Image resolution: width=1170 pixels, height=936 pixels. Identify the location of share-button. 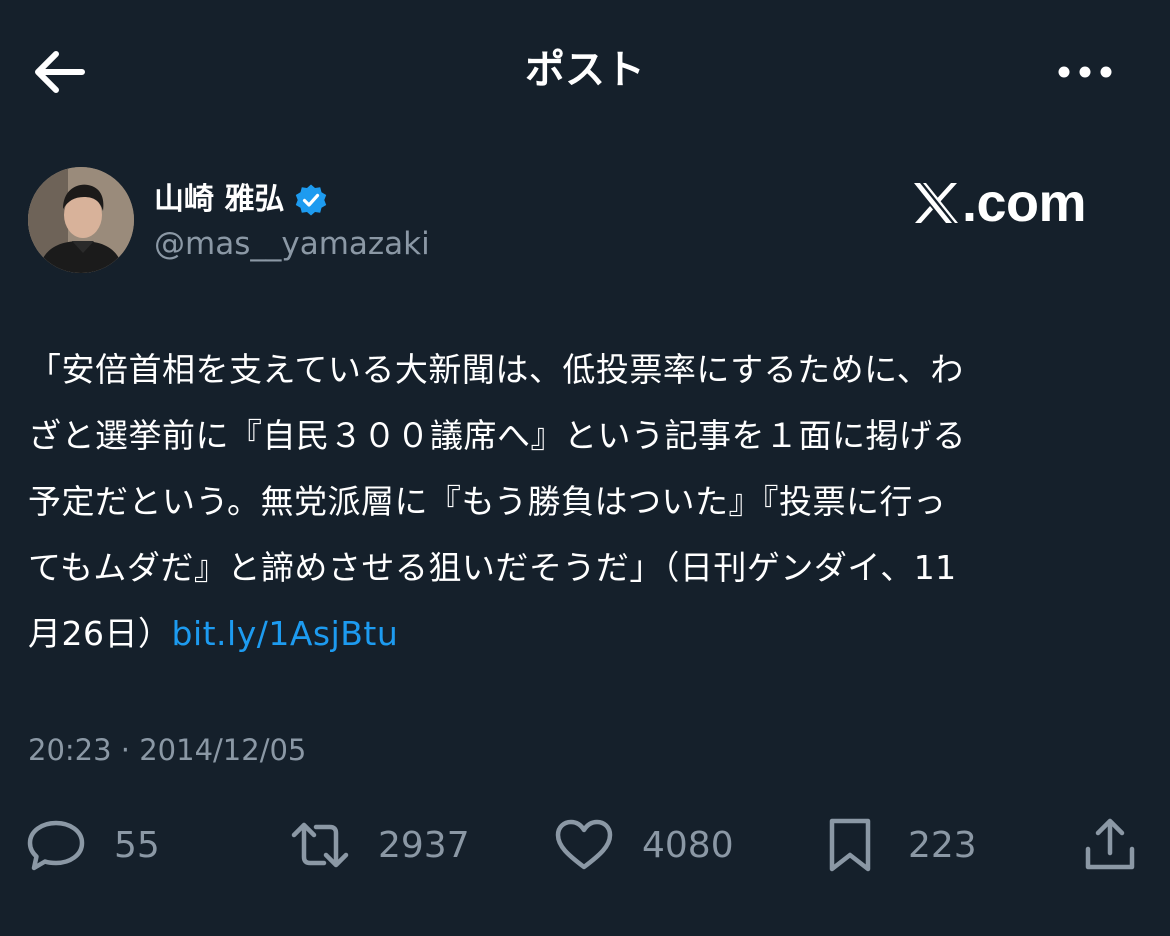
(1110, 845).